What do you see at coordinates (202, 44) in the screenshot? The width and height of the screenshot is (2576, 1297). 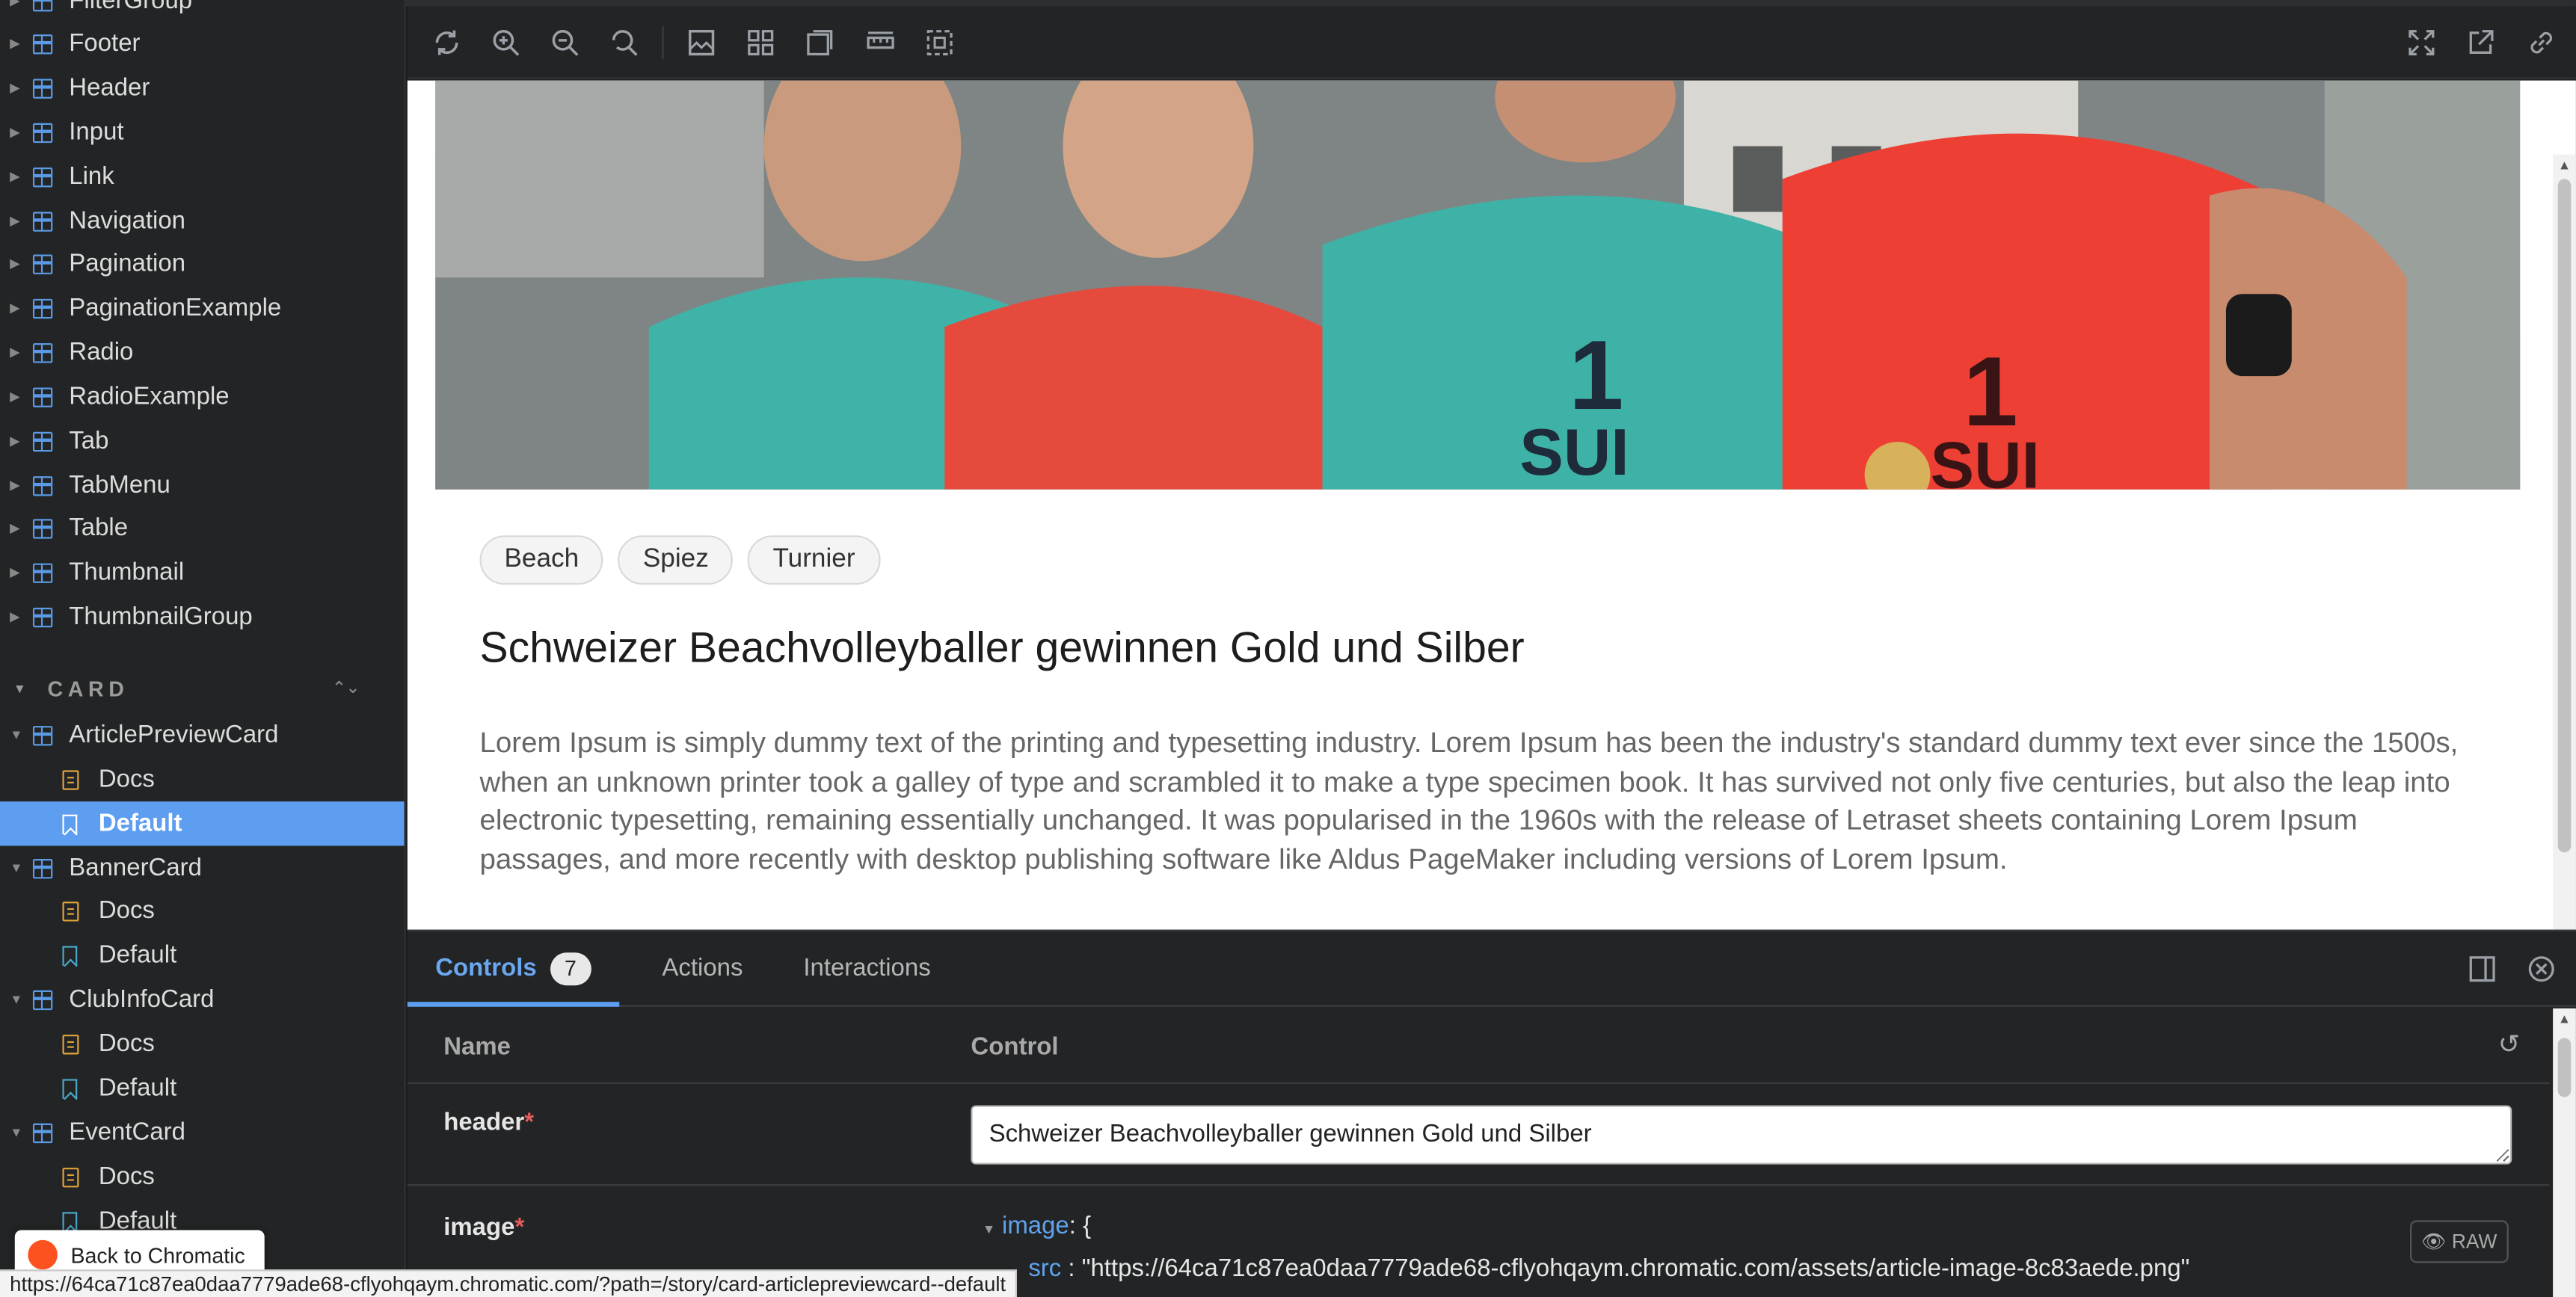 I see `sidebar-item-footer: ▶ Footer` at bounding box center [202, 44].